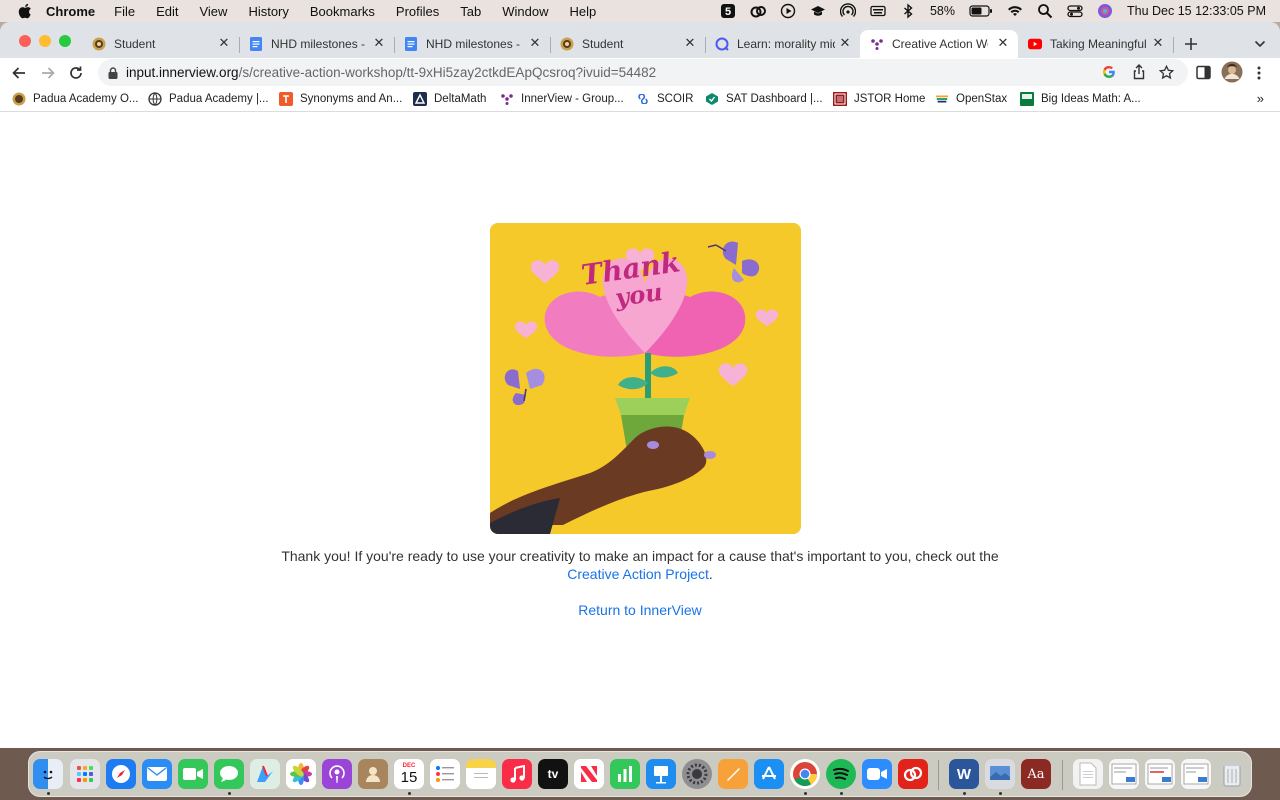  Describe the element at coordinates (733, 774) in the screenshot. I see `pages-icon` at that location.